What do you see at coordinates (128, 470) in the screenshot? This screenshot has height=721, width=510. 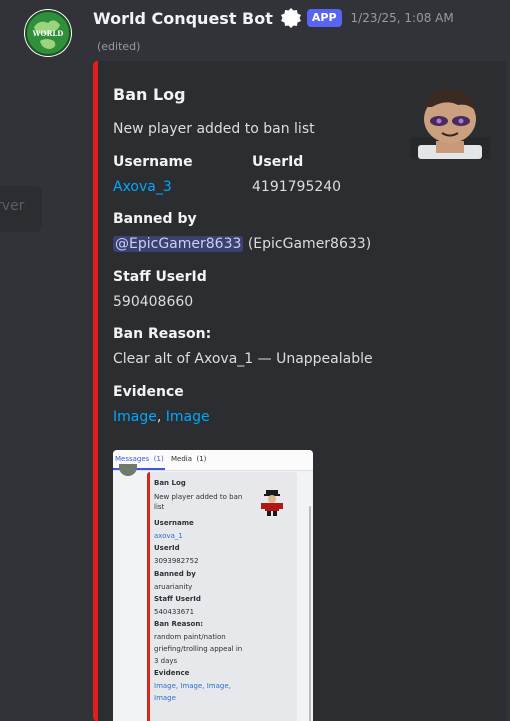 I see `preview-avatar` at bounding box center [128, 470].